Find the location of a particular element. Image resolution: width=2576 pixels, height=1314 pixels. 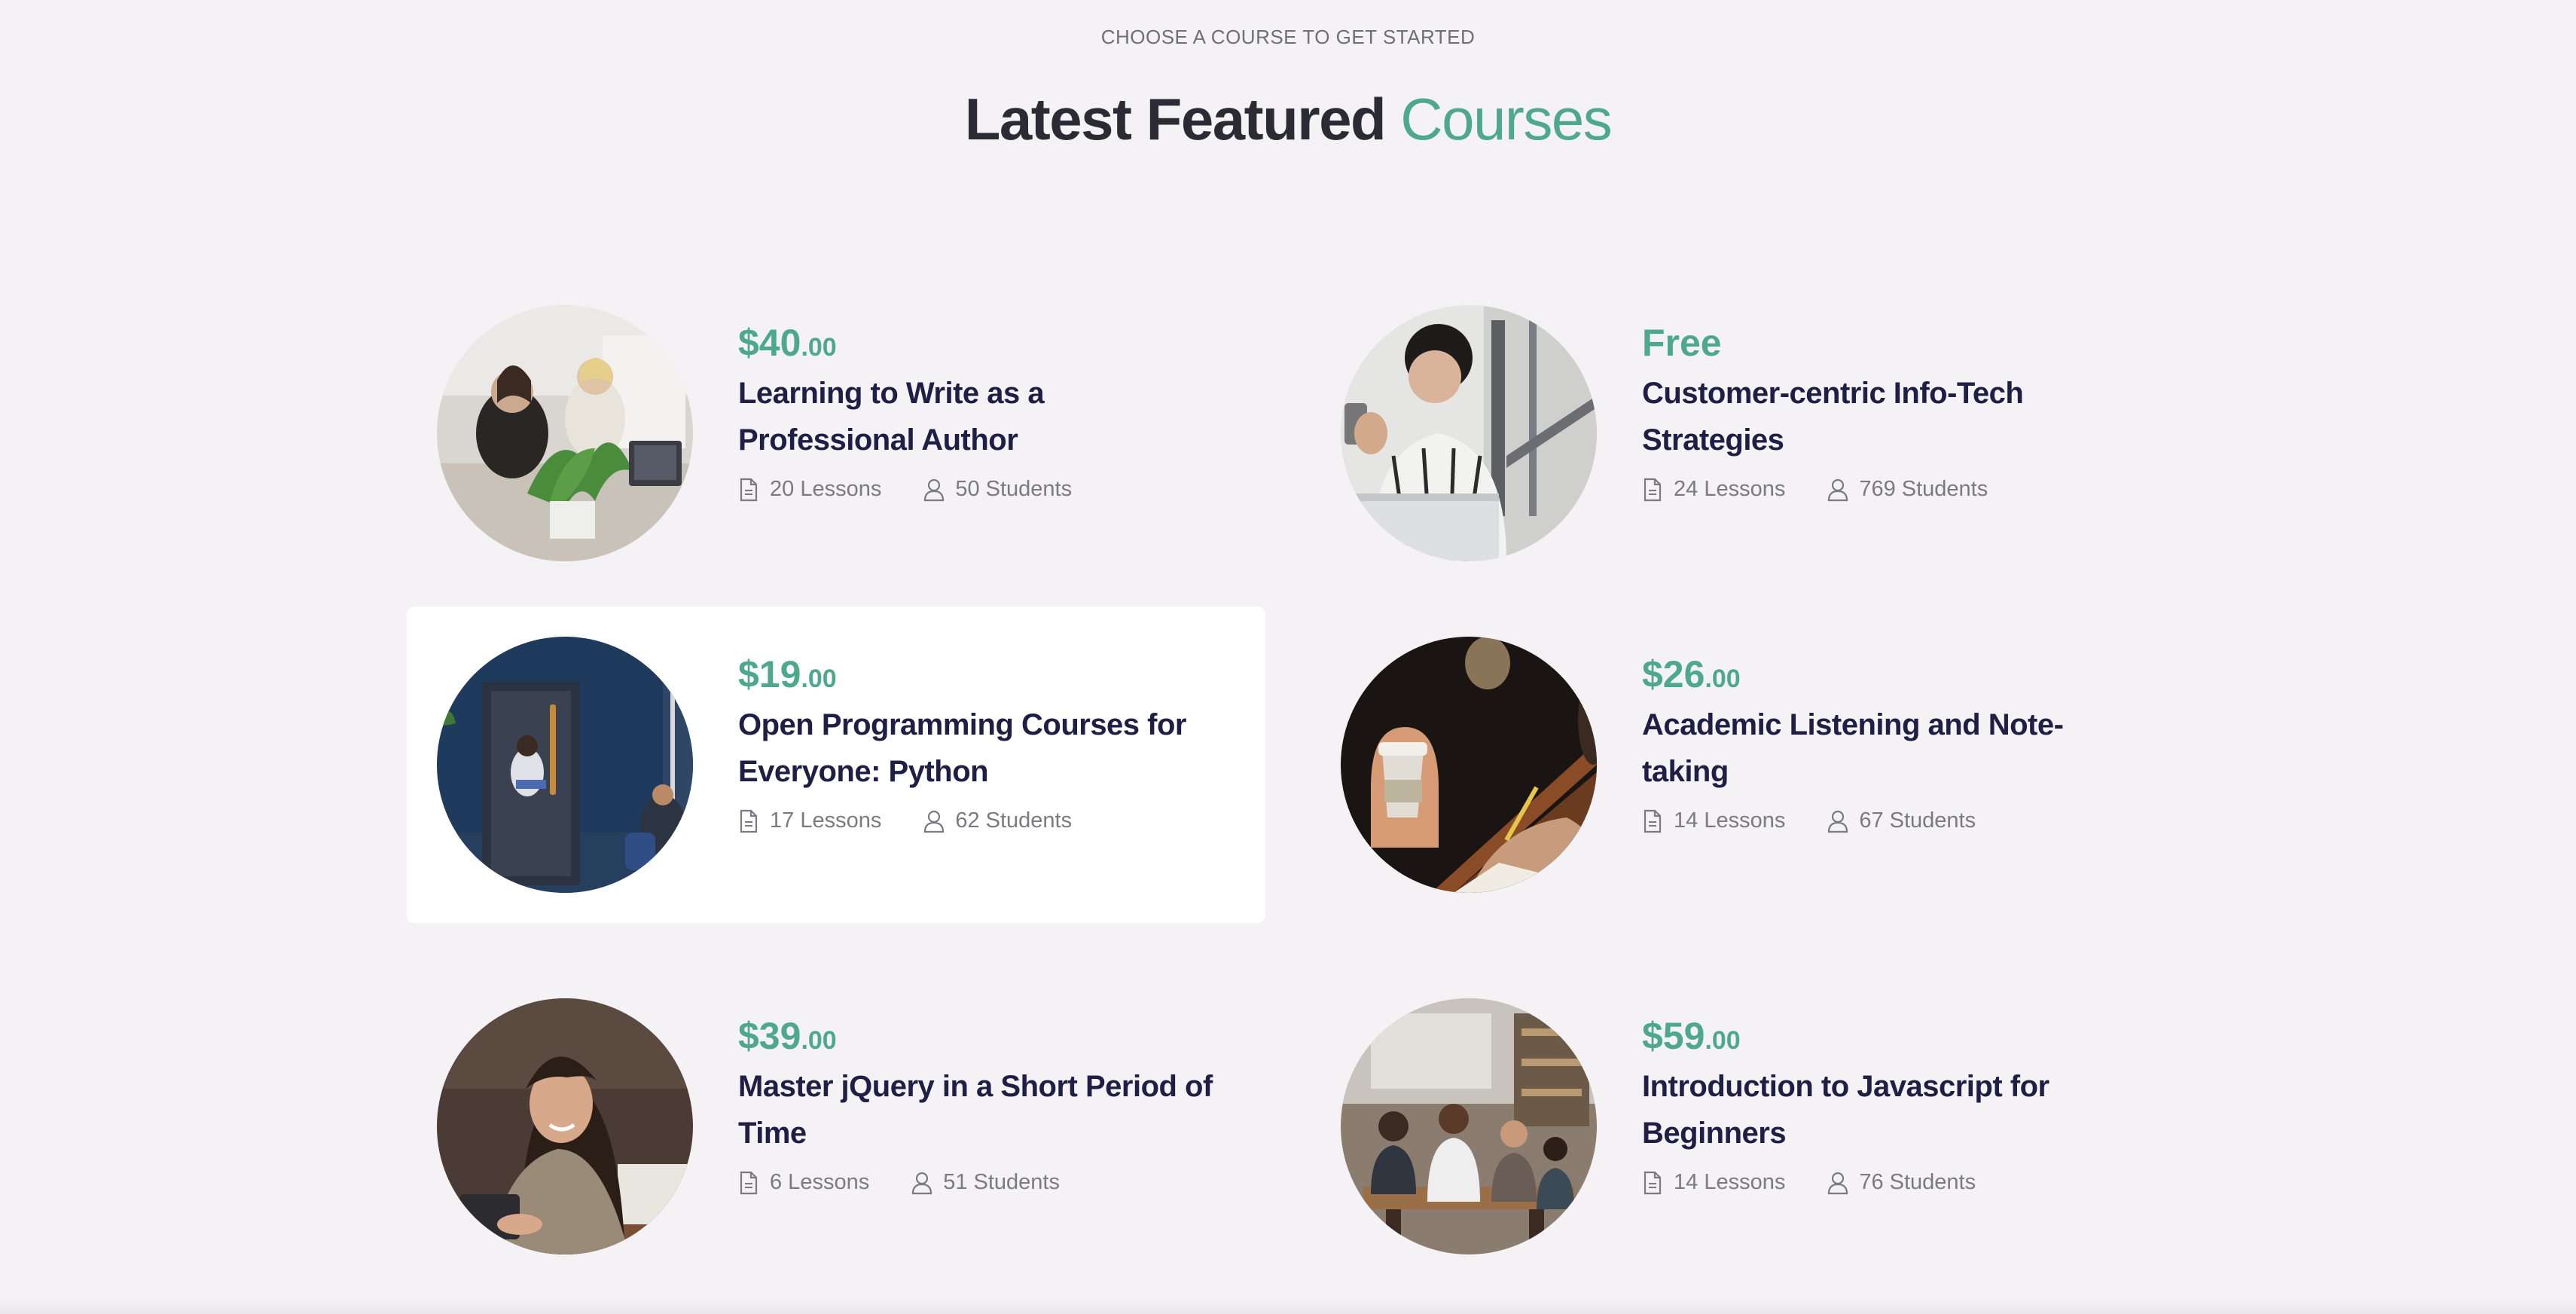

students-label: 67 Students is located at coordinates (1918, 820).